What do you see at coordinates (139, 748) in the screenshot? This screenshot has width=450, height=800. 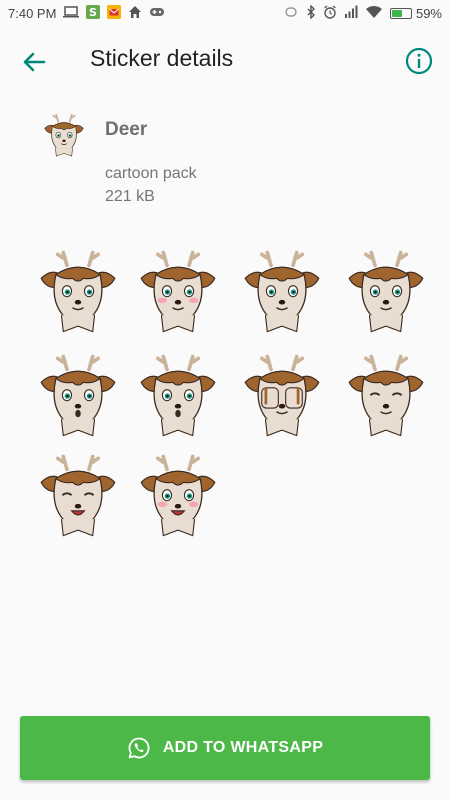 I see `whatsapp-icon` at bounding box center [139, 748].